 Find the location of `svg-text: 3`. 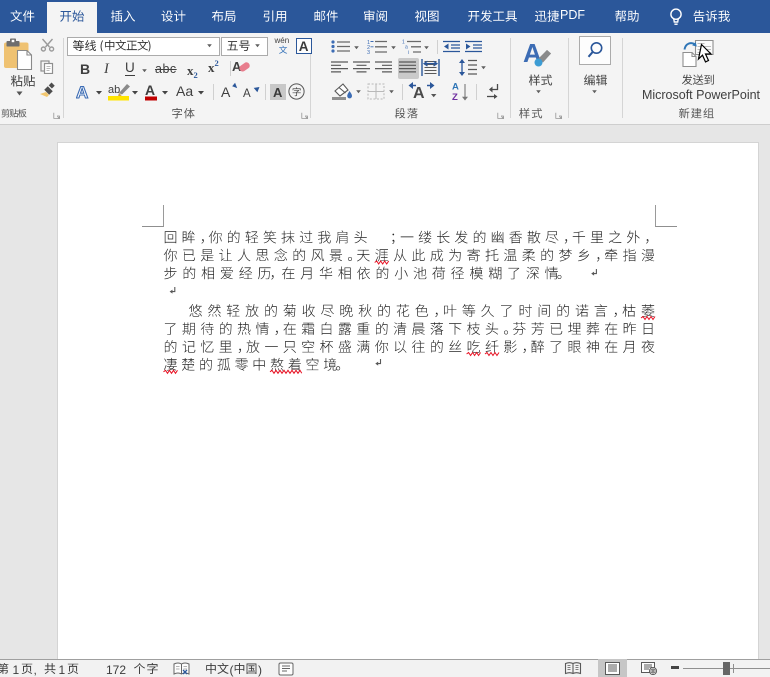

svg-text: 3 is located at coordinates (368, 52).